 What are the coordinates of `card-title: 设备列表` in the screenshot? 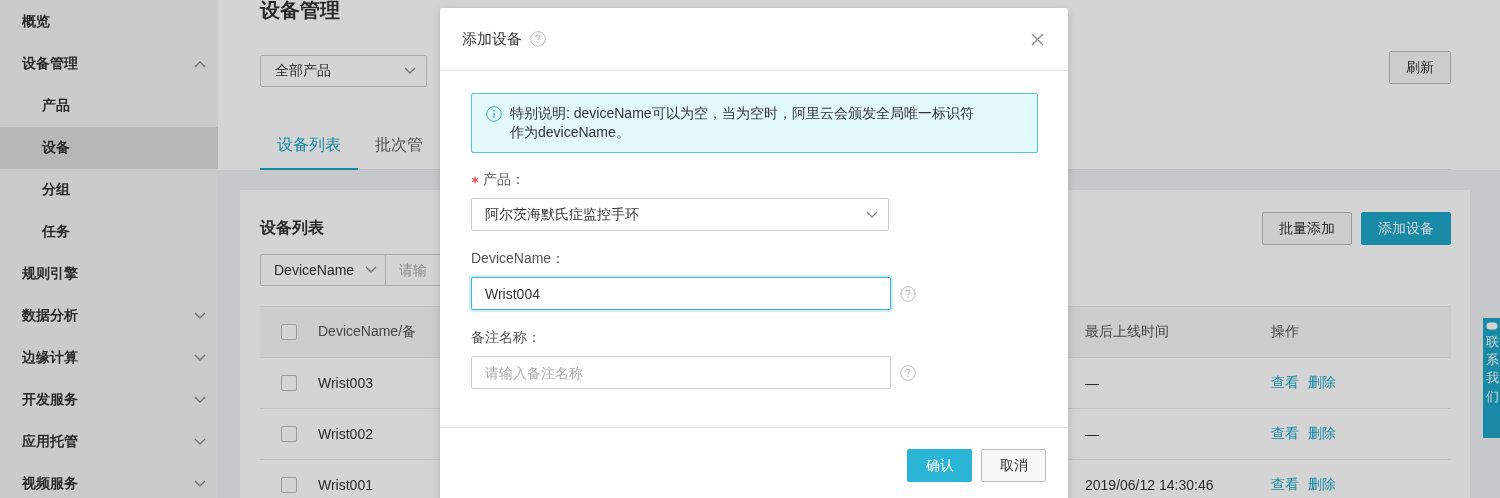 It's located at (292, 228).